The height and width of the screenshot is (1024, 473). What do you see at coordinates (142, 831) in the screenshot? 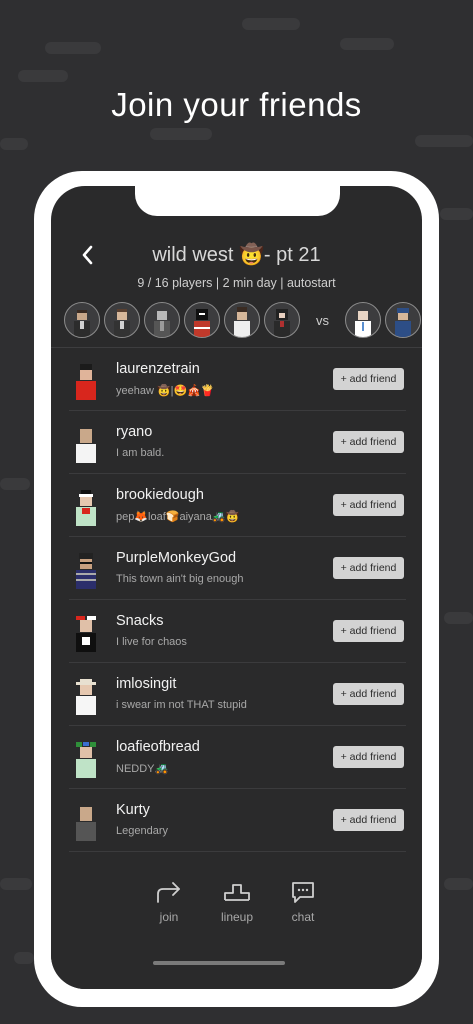
I see `player-status: Legendary` at bounding box center [142, 831].